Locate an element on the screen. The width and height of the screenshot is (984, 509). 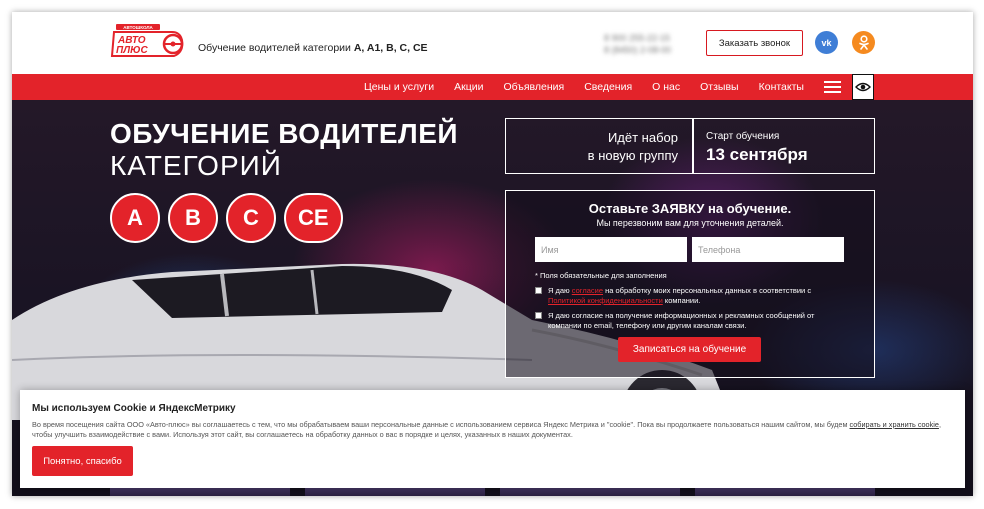
hamburger-icon is located at coordinates (832, 87).